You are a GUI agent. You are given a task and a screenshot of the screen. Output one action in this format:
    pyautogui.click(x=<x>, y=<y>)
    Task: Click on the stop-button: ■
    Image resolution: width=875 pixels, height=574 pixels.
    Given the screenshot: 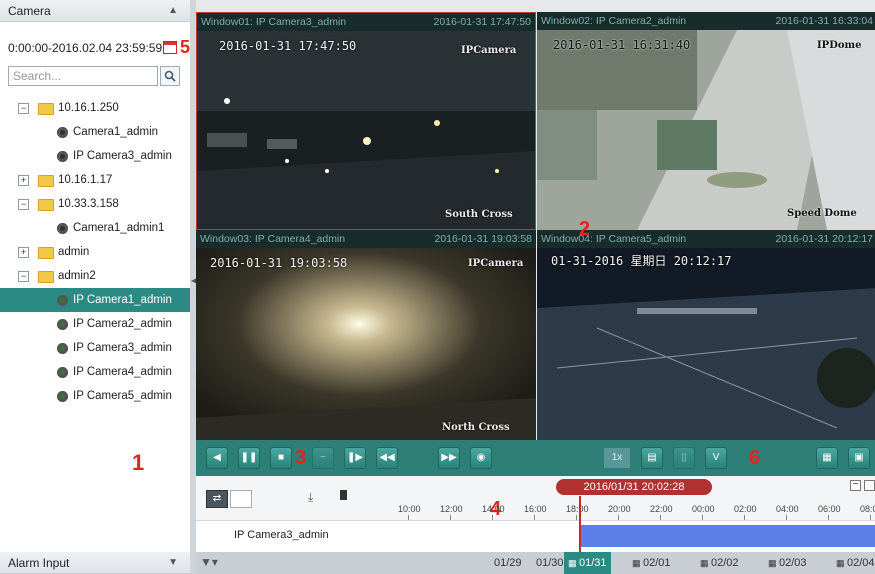 What is the action you would take?
    pyautogui.click(x=281, y=458)
    